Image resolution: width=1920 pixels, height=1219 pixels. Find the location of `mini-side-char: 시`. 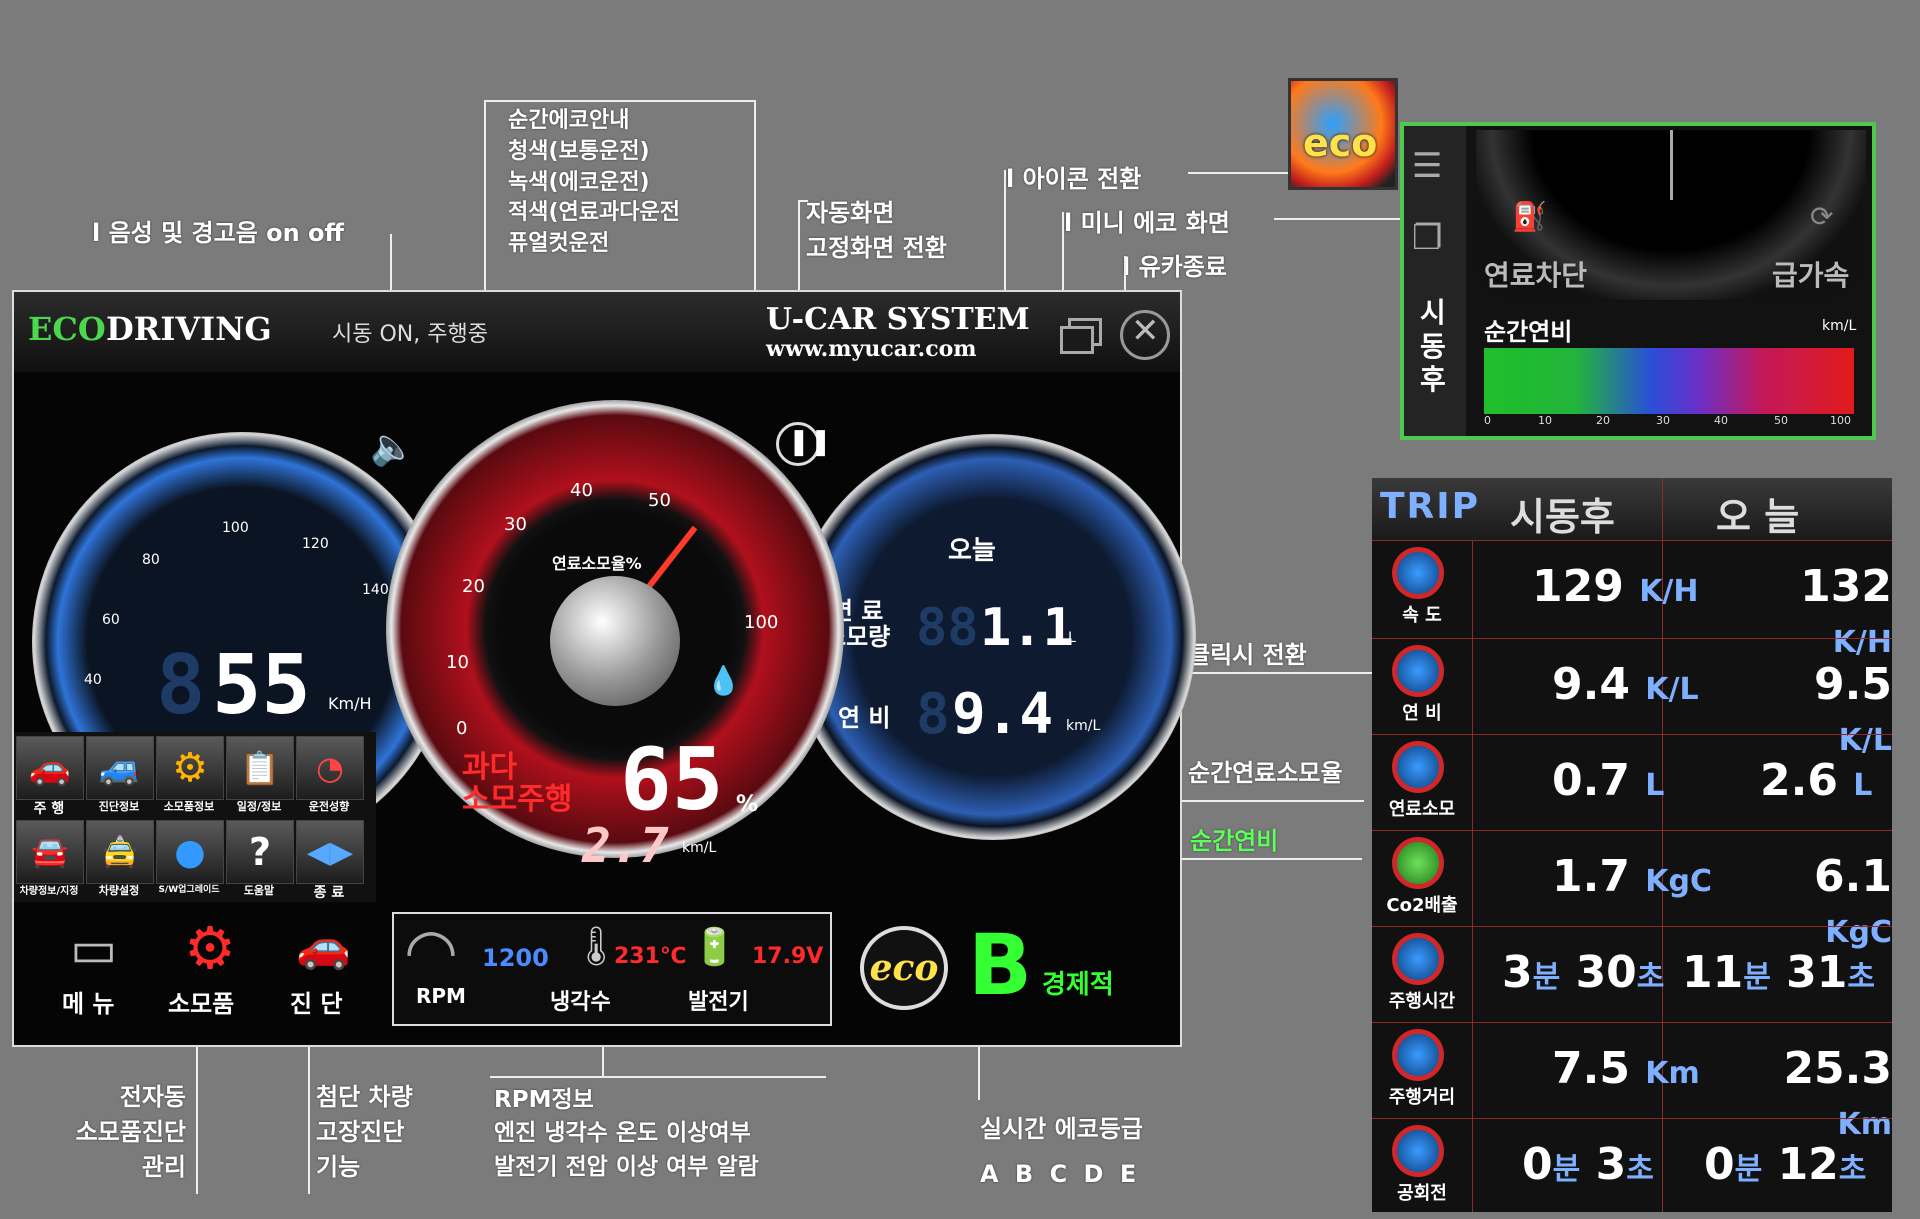

mini-side-char: 시 is located at coordinates (1433, 312).